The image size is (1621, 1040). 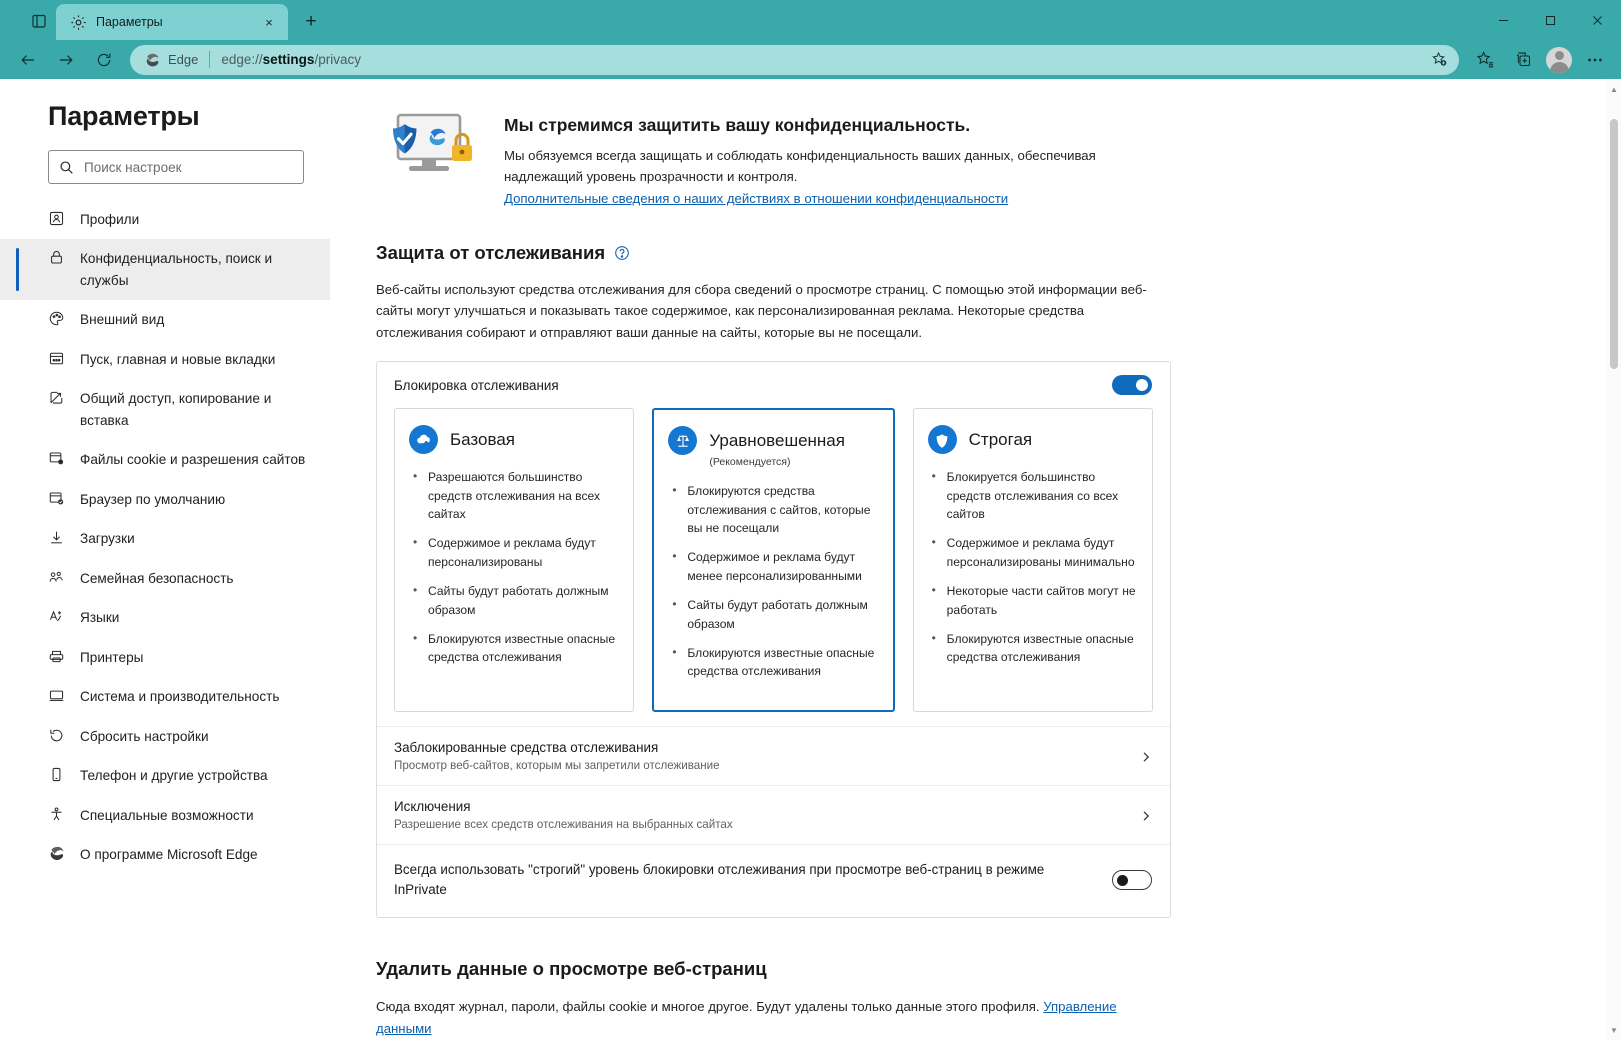 I want to click on scroll-down-arrow: ▼, so click(x=1614, y=1030).